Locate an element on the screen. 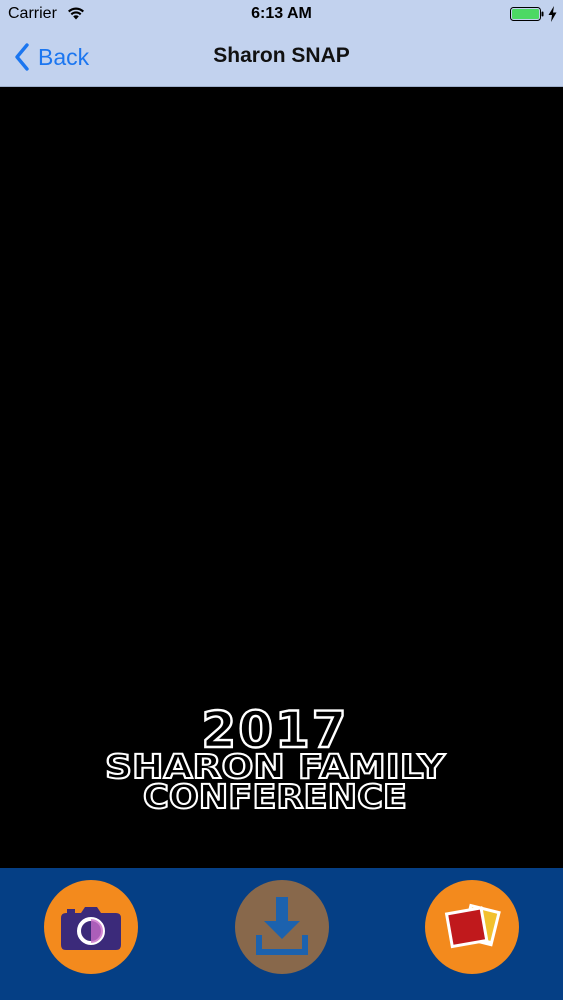 The height and width of the screenshot is (1000, 563). page-title: Sharon SNAP is located at coordinates (281, 55).